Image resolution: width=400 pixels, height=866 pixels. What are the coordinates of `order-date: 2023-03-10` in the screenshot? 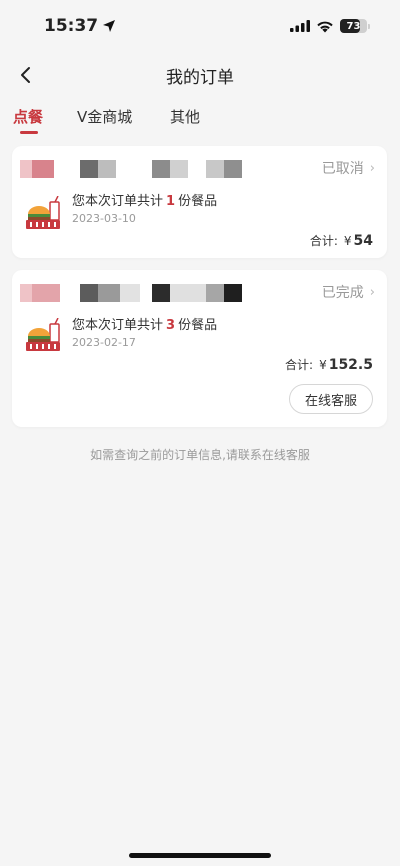 It's located at (104, 218).